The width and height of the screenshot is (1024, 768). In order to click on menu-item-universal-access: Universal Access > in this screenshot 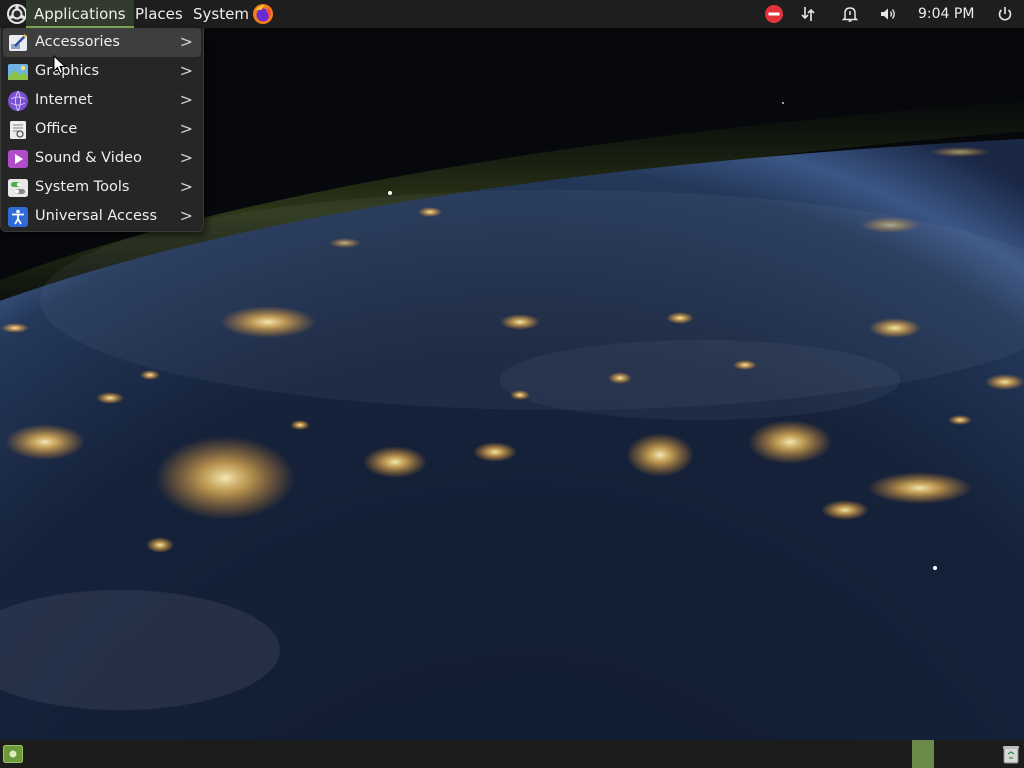, I will do `click(102, 216)`.